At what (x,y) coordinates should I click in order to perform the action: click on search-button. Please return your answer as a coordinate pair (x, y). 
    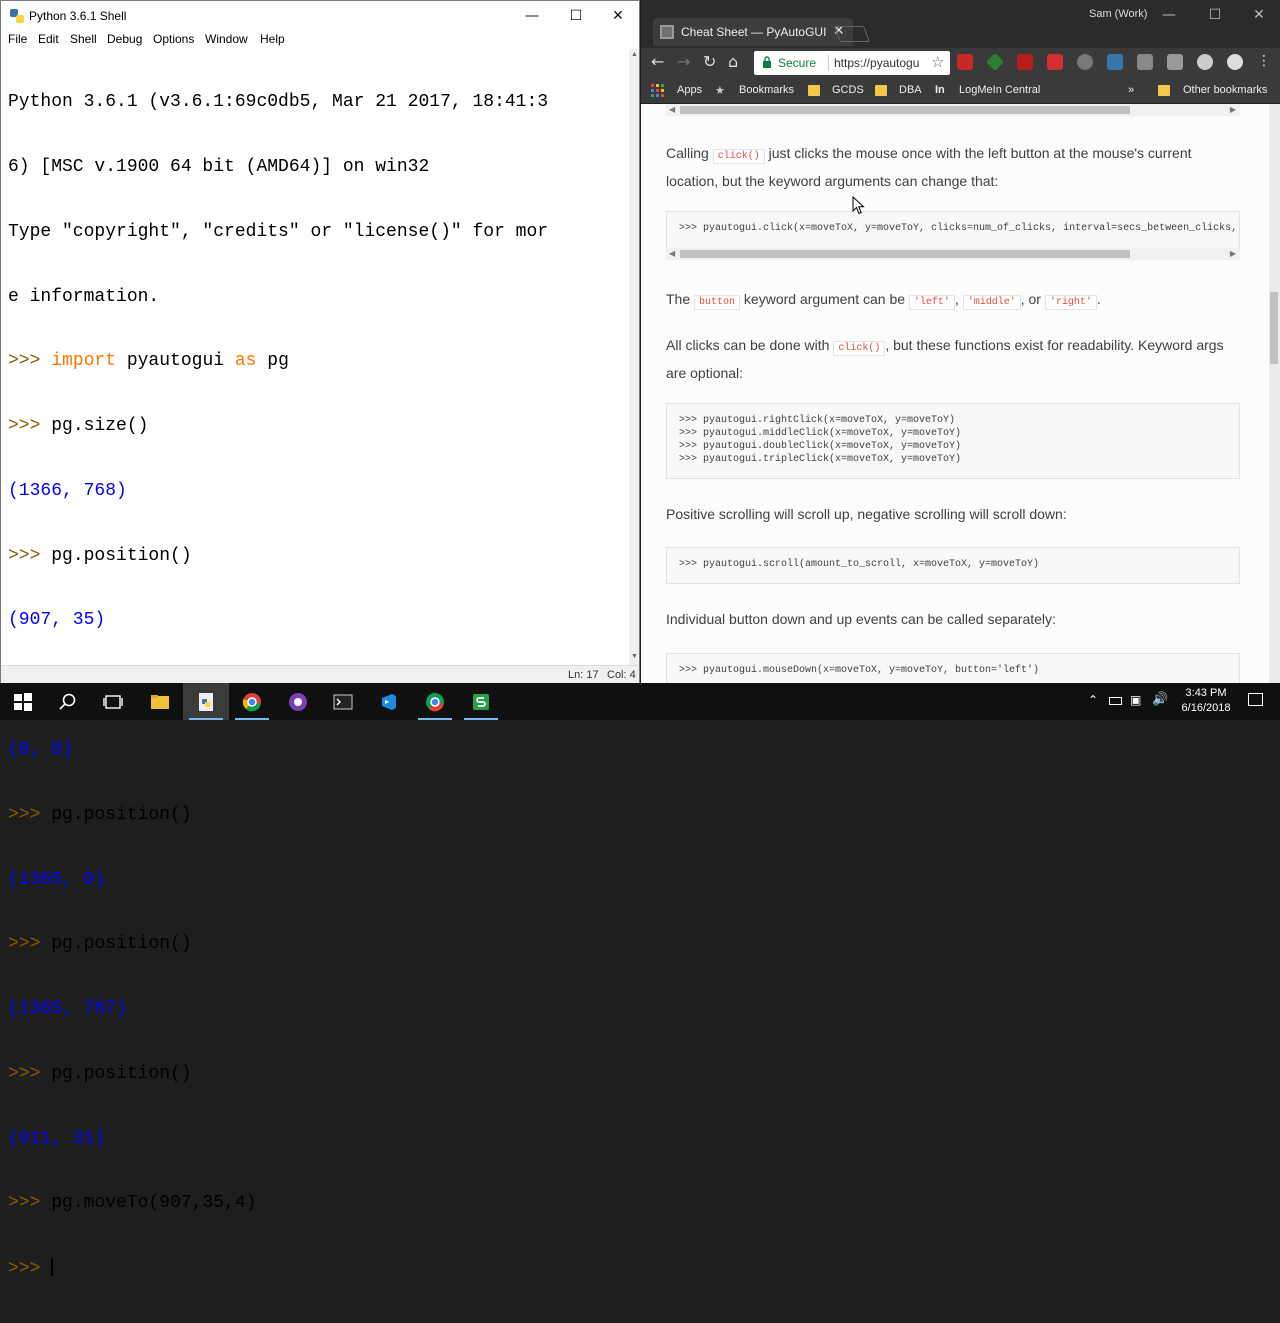
    Looking at the image, I should click on (68, 701).